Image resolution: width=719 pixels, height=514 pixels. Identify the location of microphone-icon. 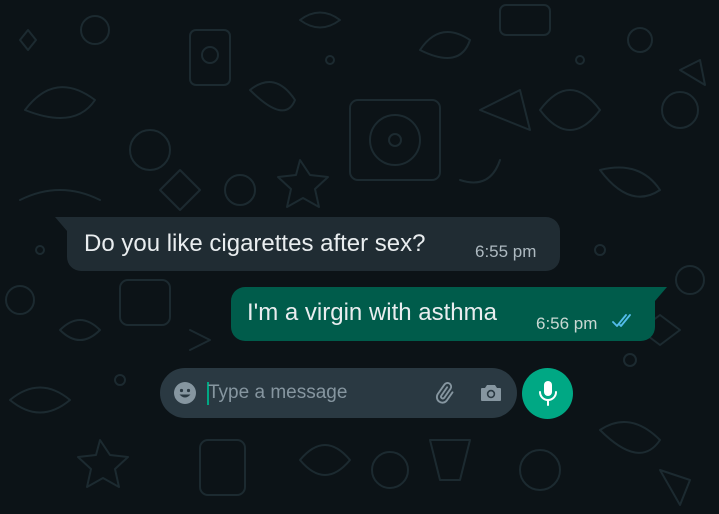
(548, 393).